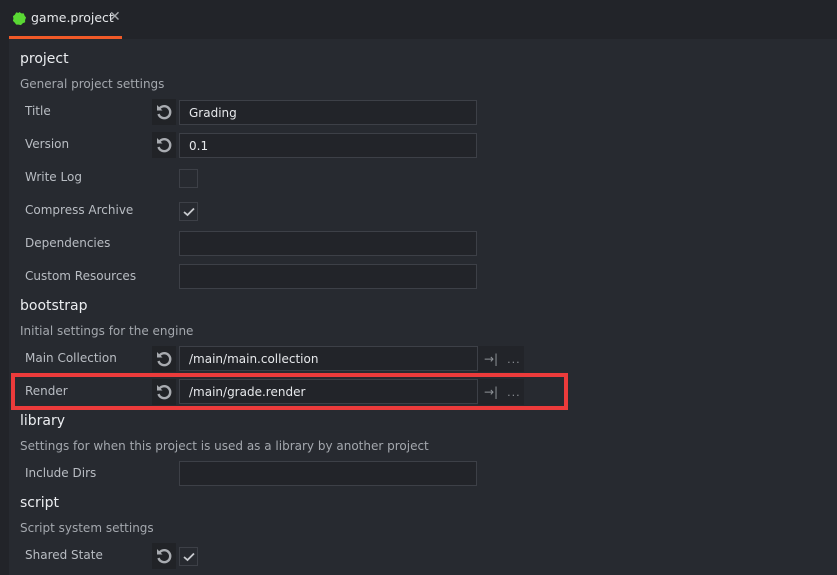  I want to click on label-render: Render, so click(46, 391).